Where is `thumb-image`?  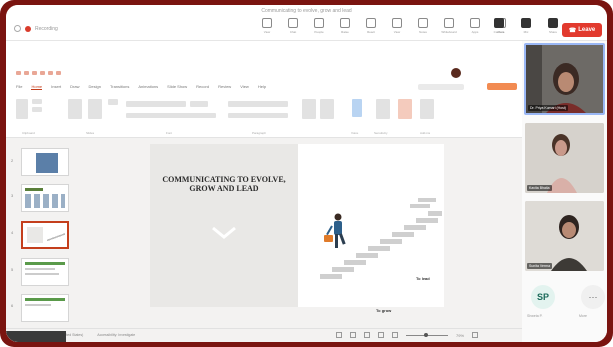
thumb-image is located at coordinates (47, 163).